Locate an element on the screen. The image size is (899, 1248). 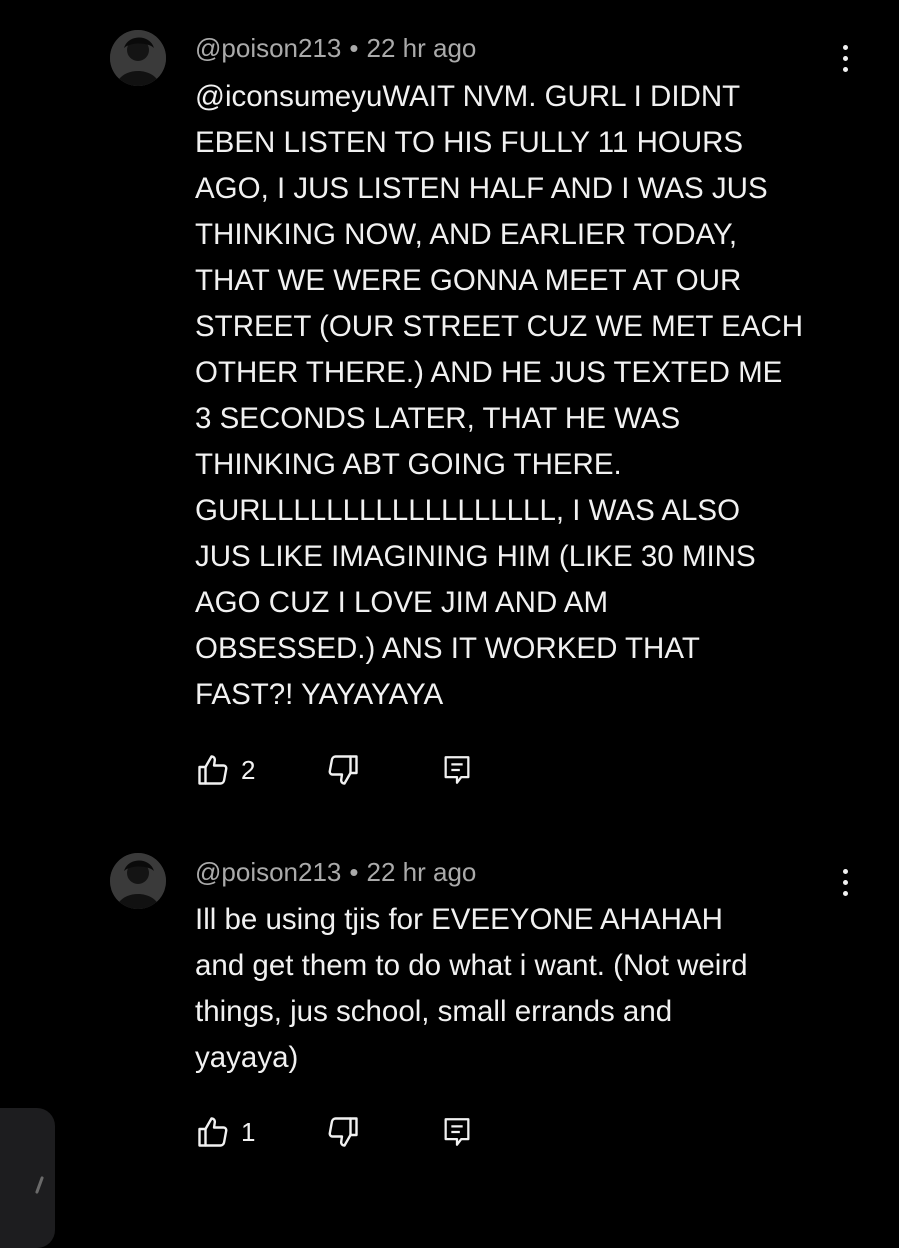
comment-actions: 2 is located at coordinates (449, 772).